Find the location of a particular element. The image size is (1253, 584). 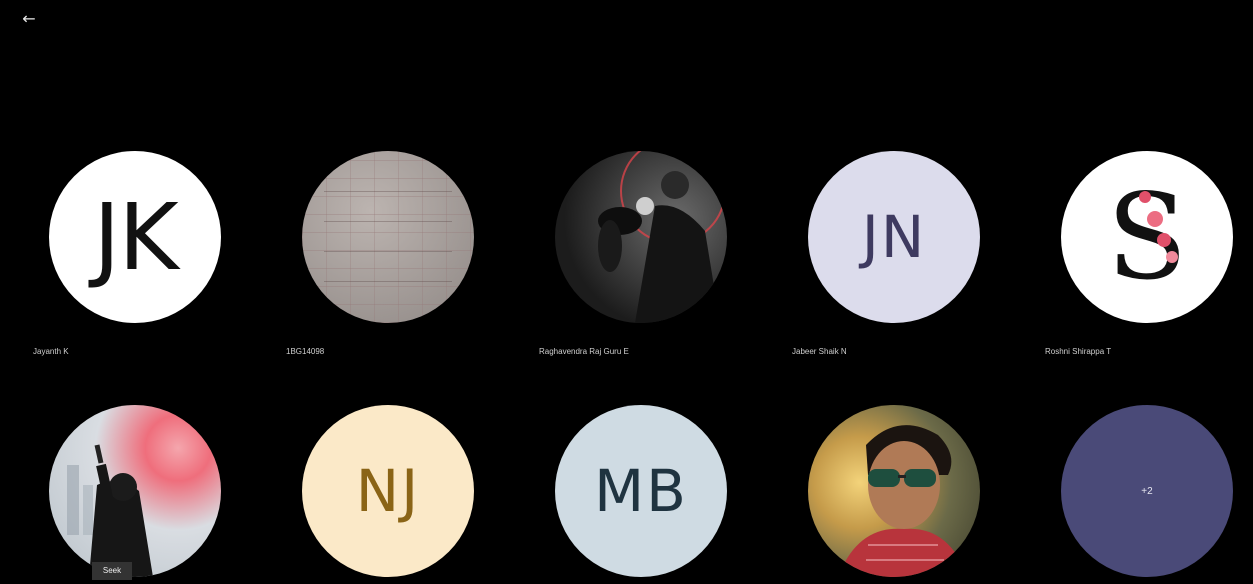

participant-name: Roshni Shirappa T is located at coordinates (1078, 351).